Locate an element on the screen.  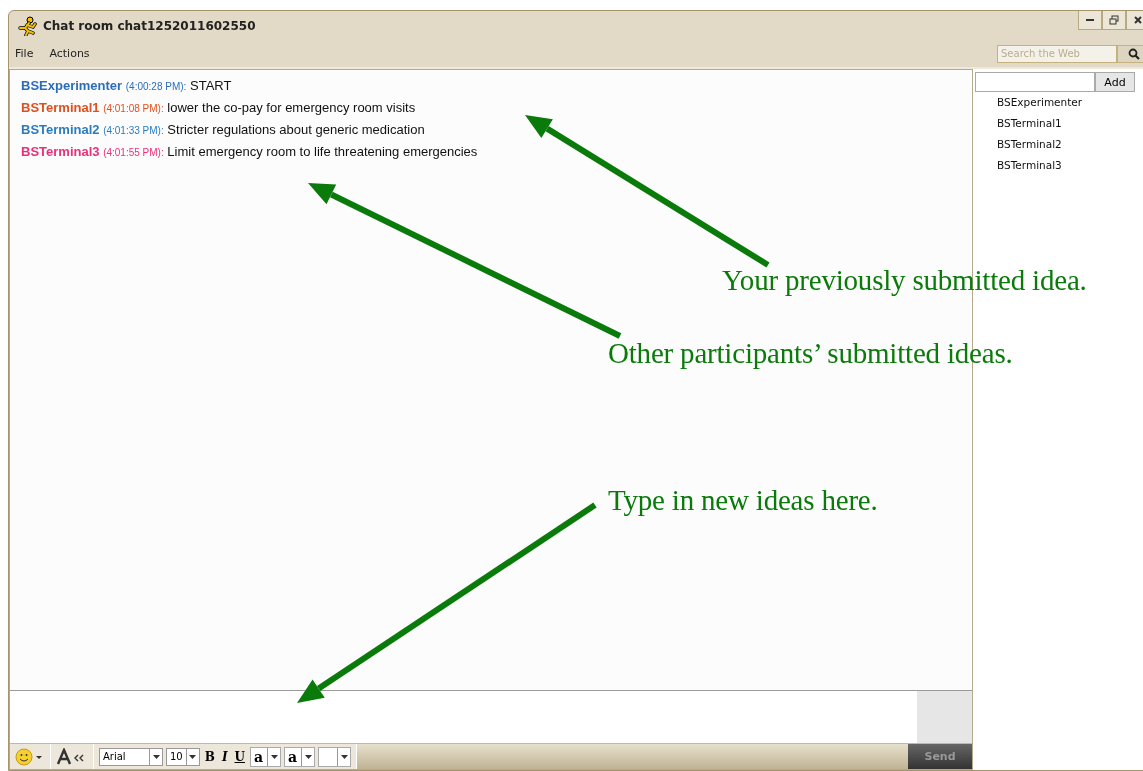
close-icon is located at coordinates (1138, 20).